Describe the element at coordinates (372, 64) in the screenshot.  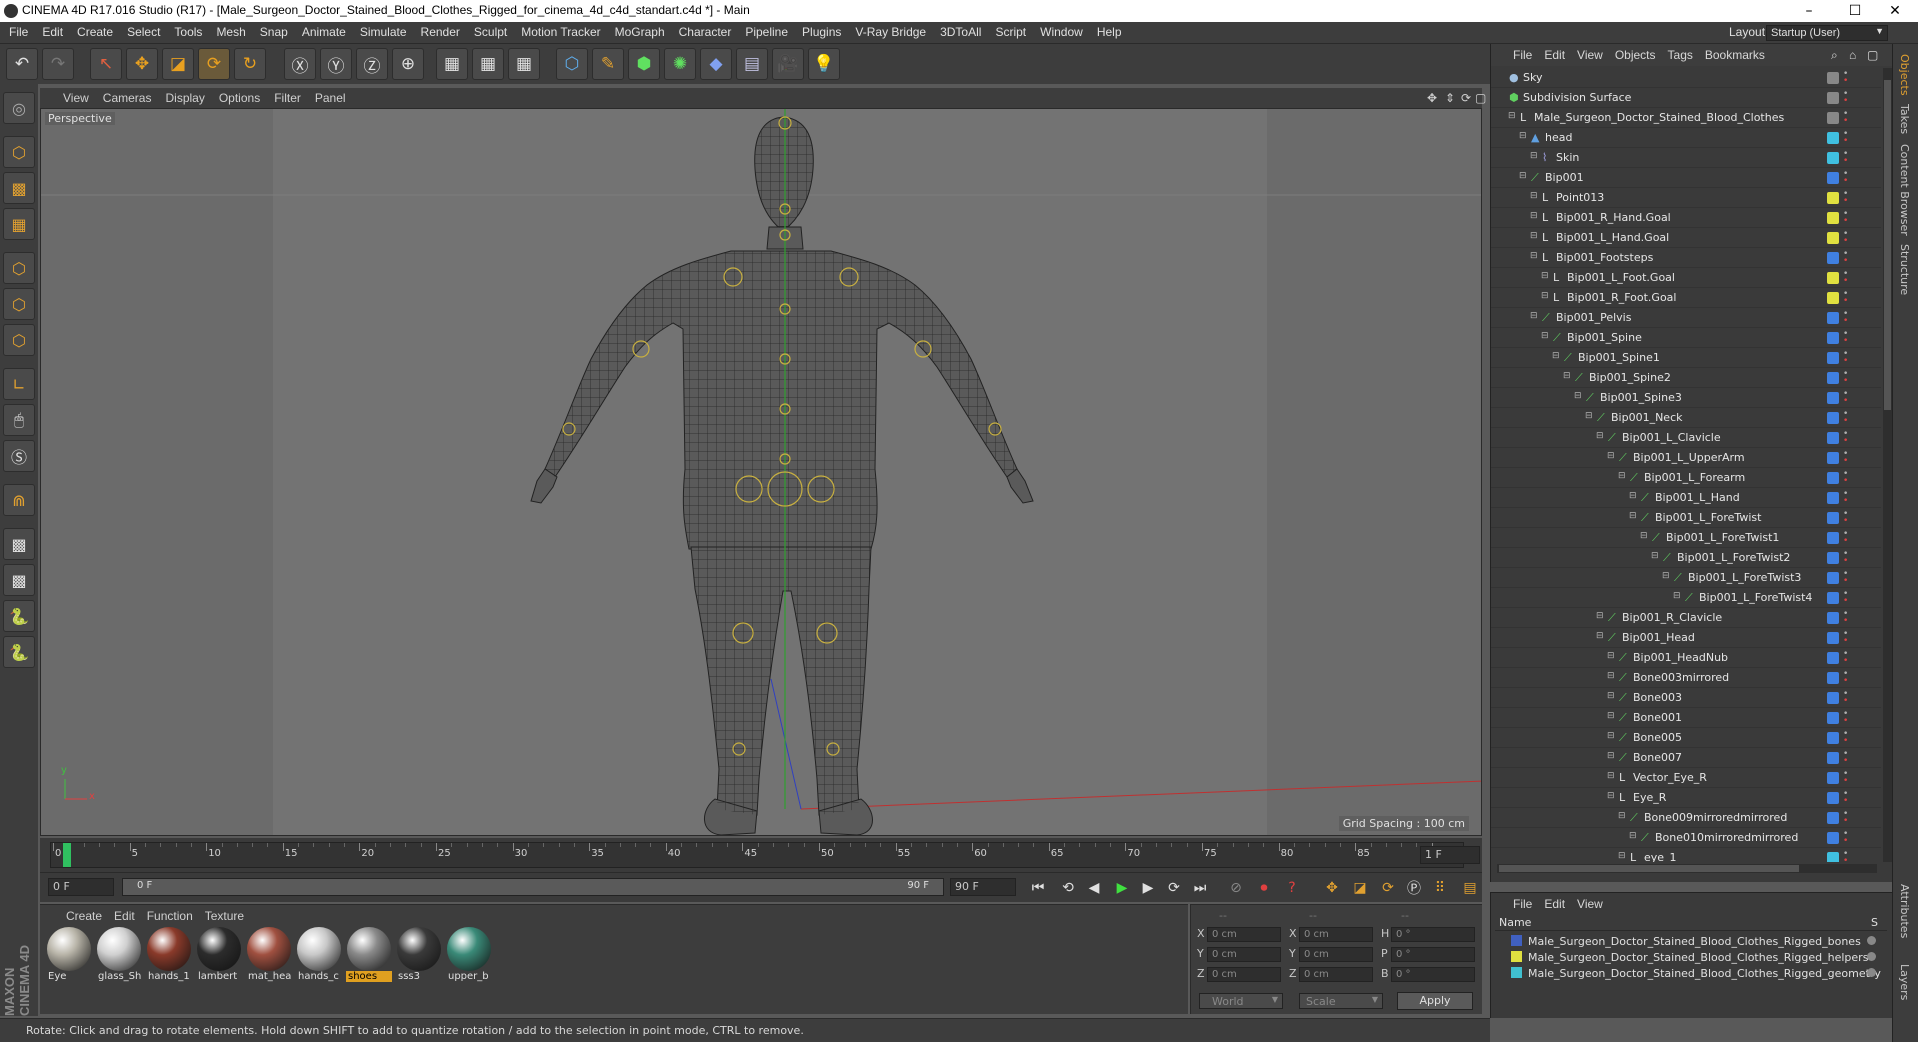
I see `z-axis-icon: Ⓩ` at that location.